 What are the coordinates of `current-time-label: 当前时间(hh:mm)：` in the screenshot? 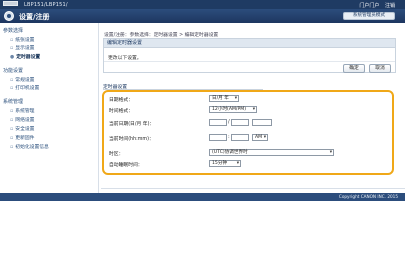 It's located at (131, 139).